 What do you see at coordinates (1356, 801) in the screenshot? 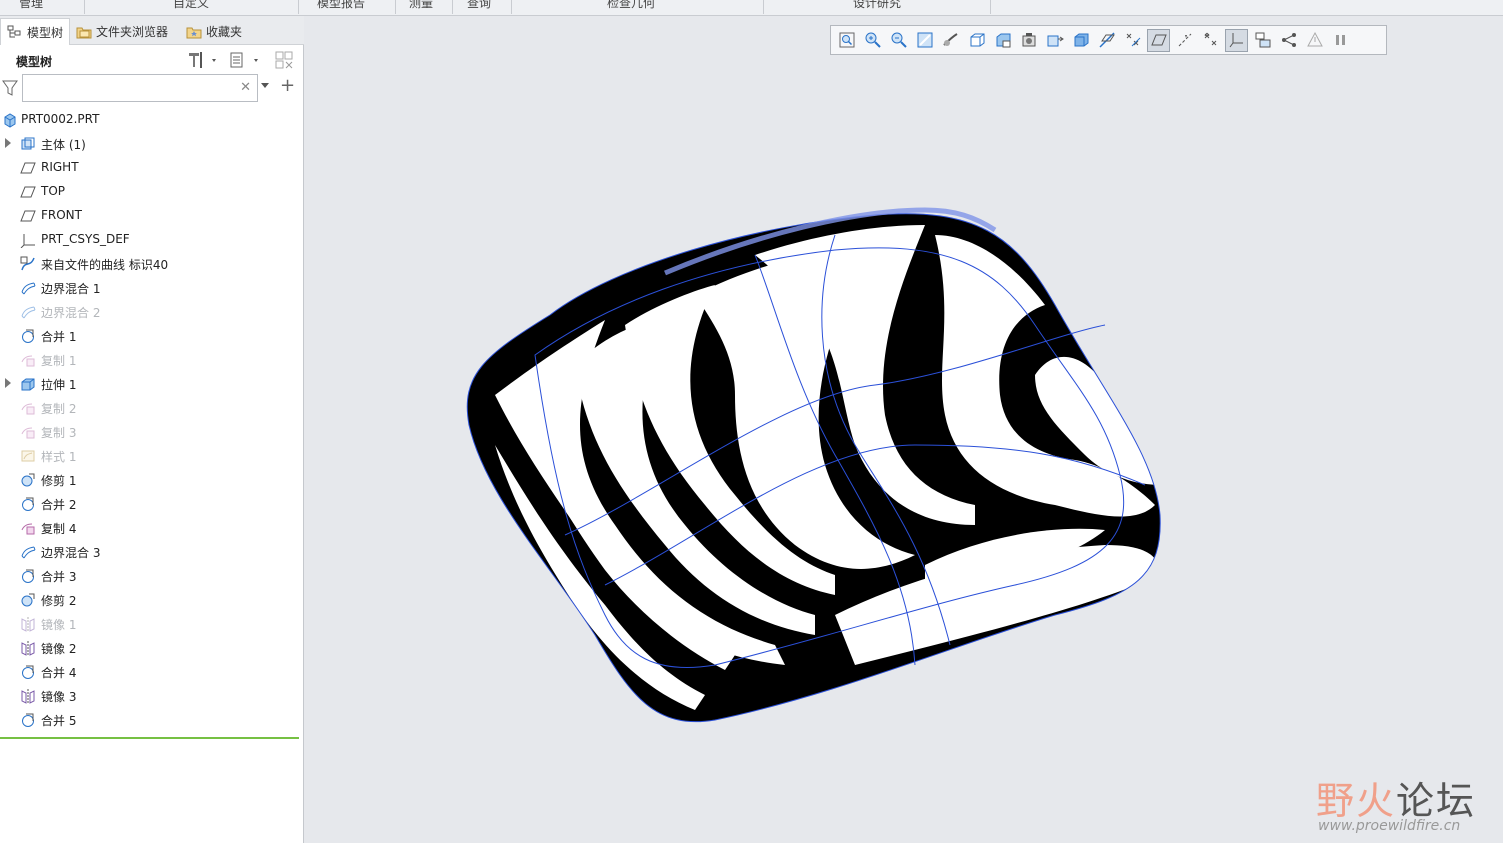
I see `watermark-title-a: 野火` at bounding box center [1356, 801].